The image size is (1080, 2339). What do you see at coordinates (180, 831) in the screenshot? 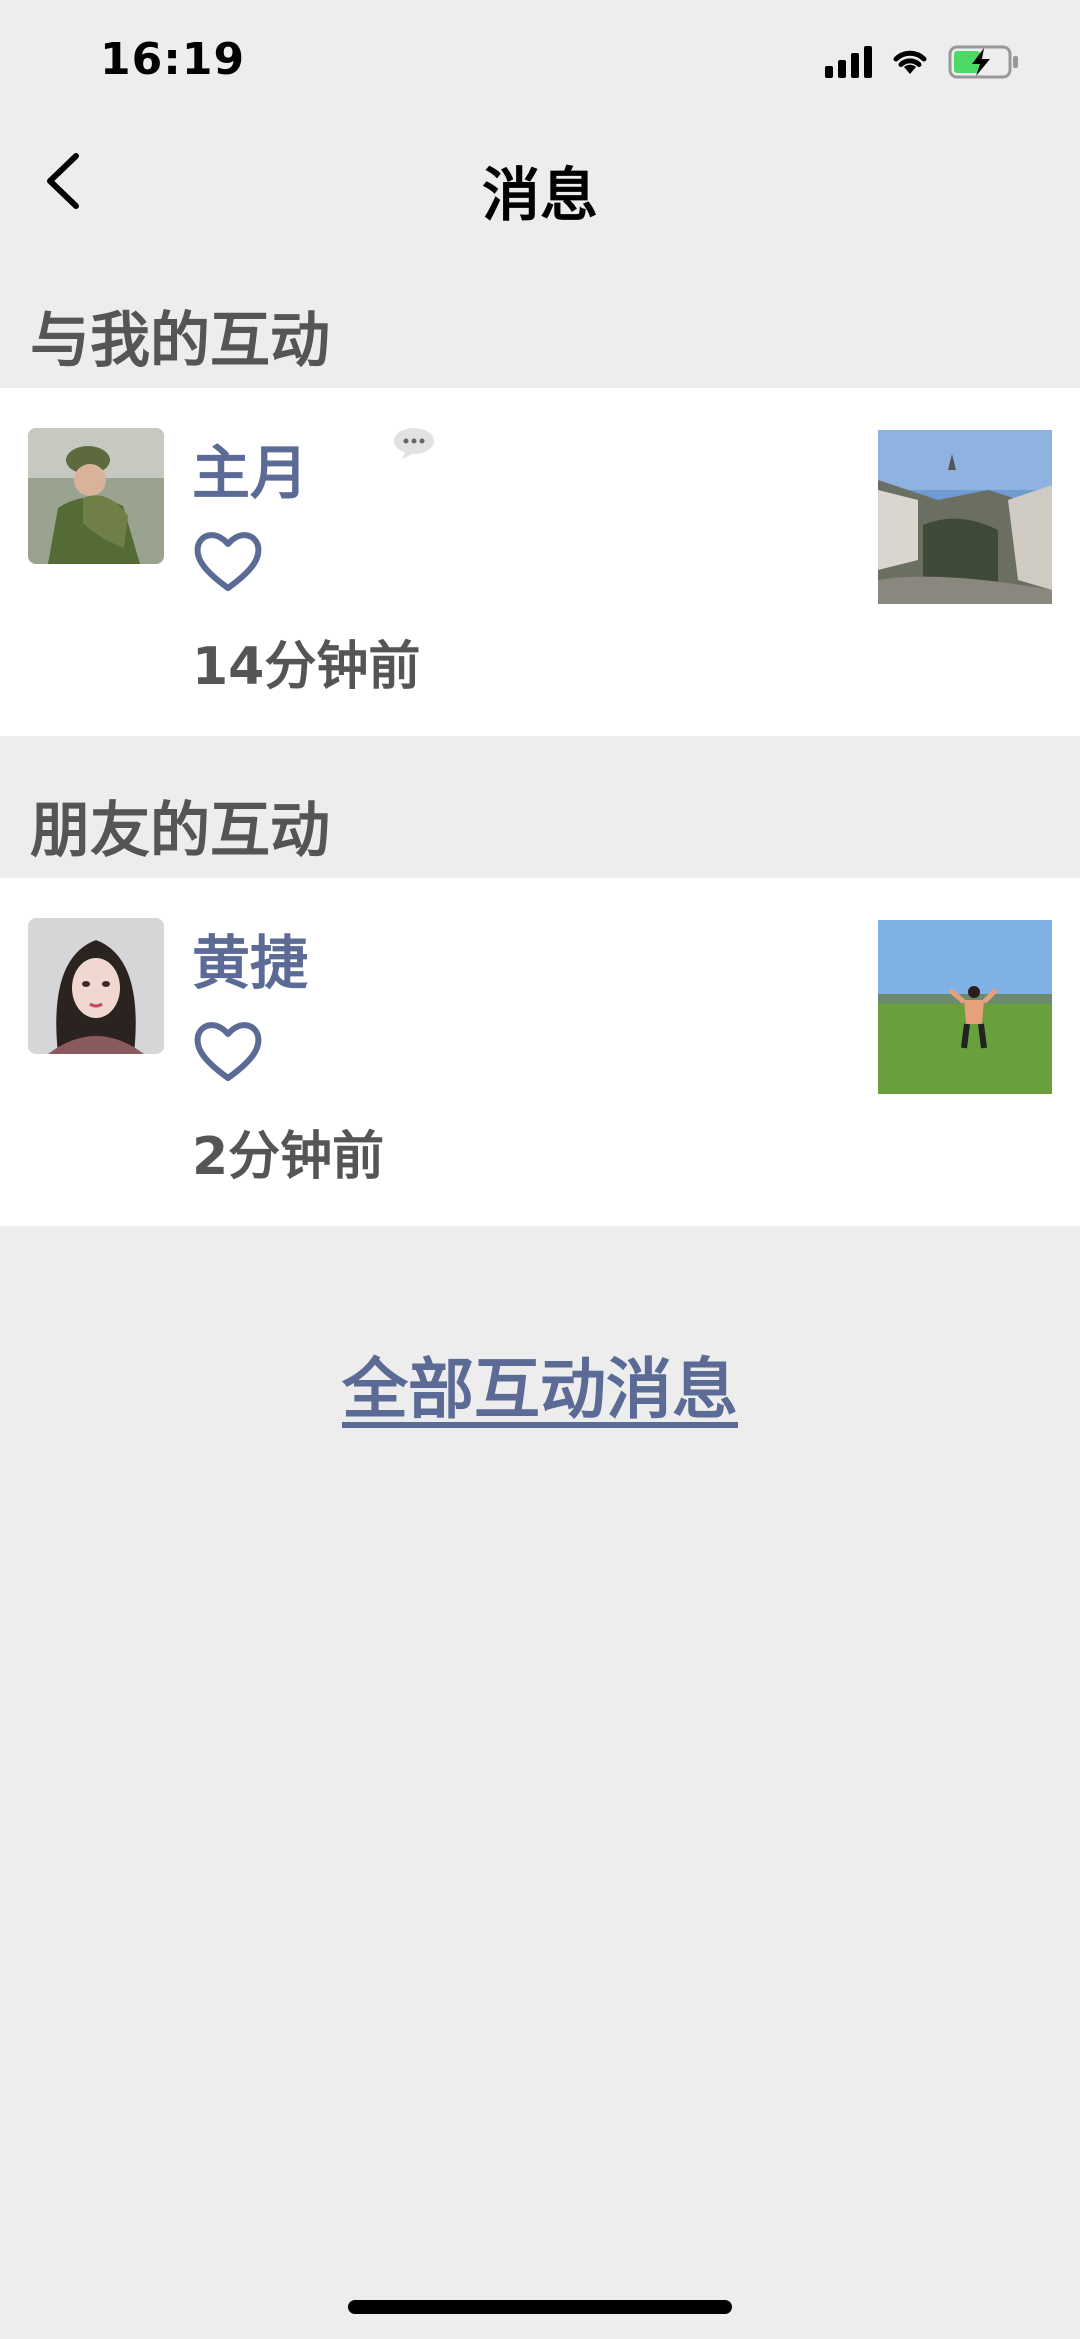
I see `section-header-friend-interactions: 朋友的互动` at bounding box center [180, 831].